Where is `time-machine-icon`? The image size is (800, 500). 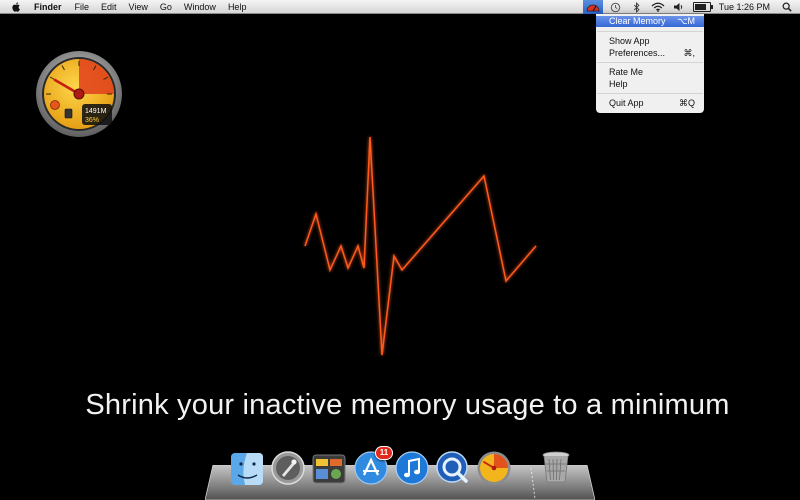
time-machine-icon is located at coordinates (616, 7).